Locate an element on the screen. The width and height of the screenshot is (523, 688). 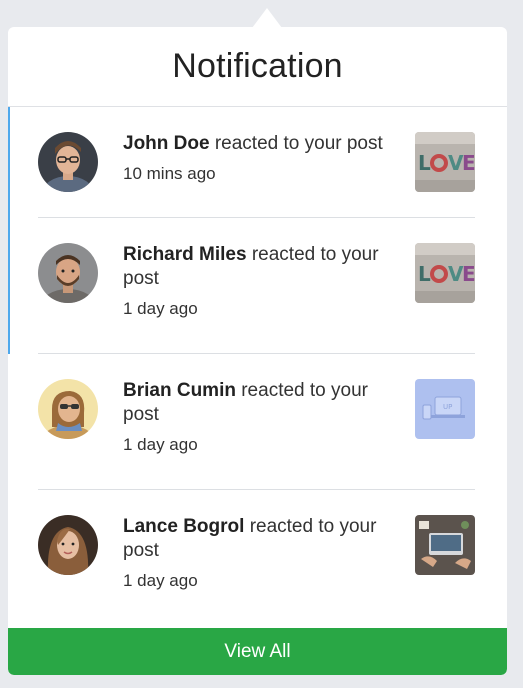
user-name: John Doe is located at coordinates (166, 143).